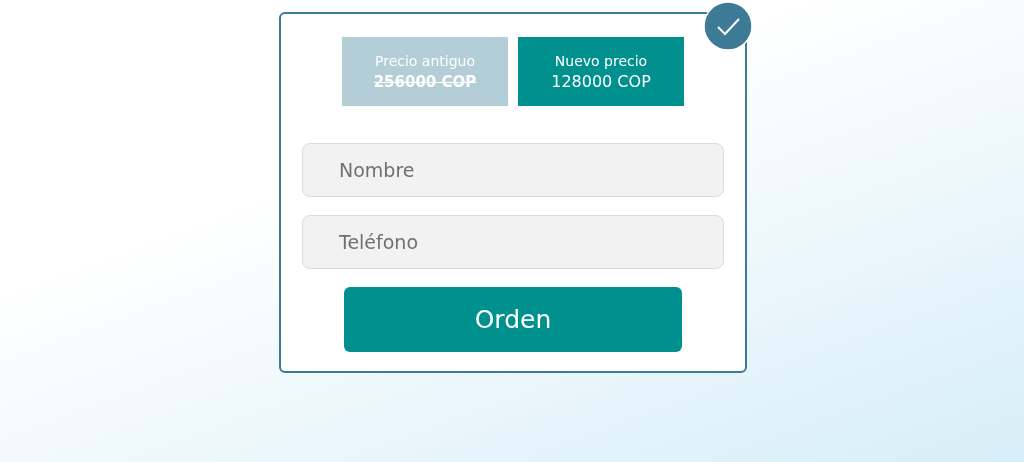  I want to click on input-field: Nombre, so click(513, 170).